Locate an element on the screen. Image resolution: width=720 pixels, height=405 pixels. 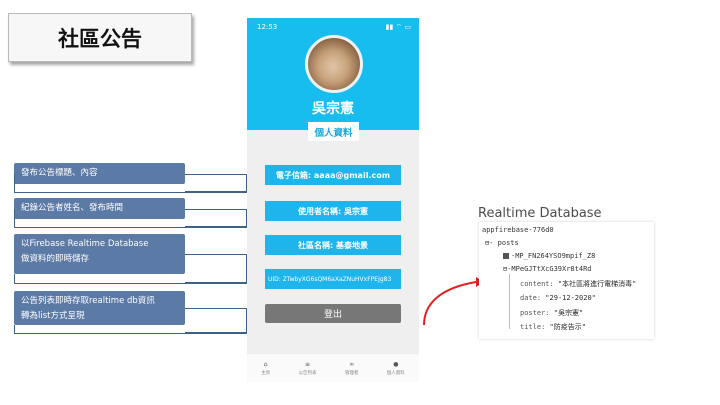
db-field-poster-value: "吳宗憲" is located at coordinates (568, 313).